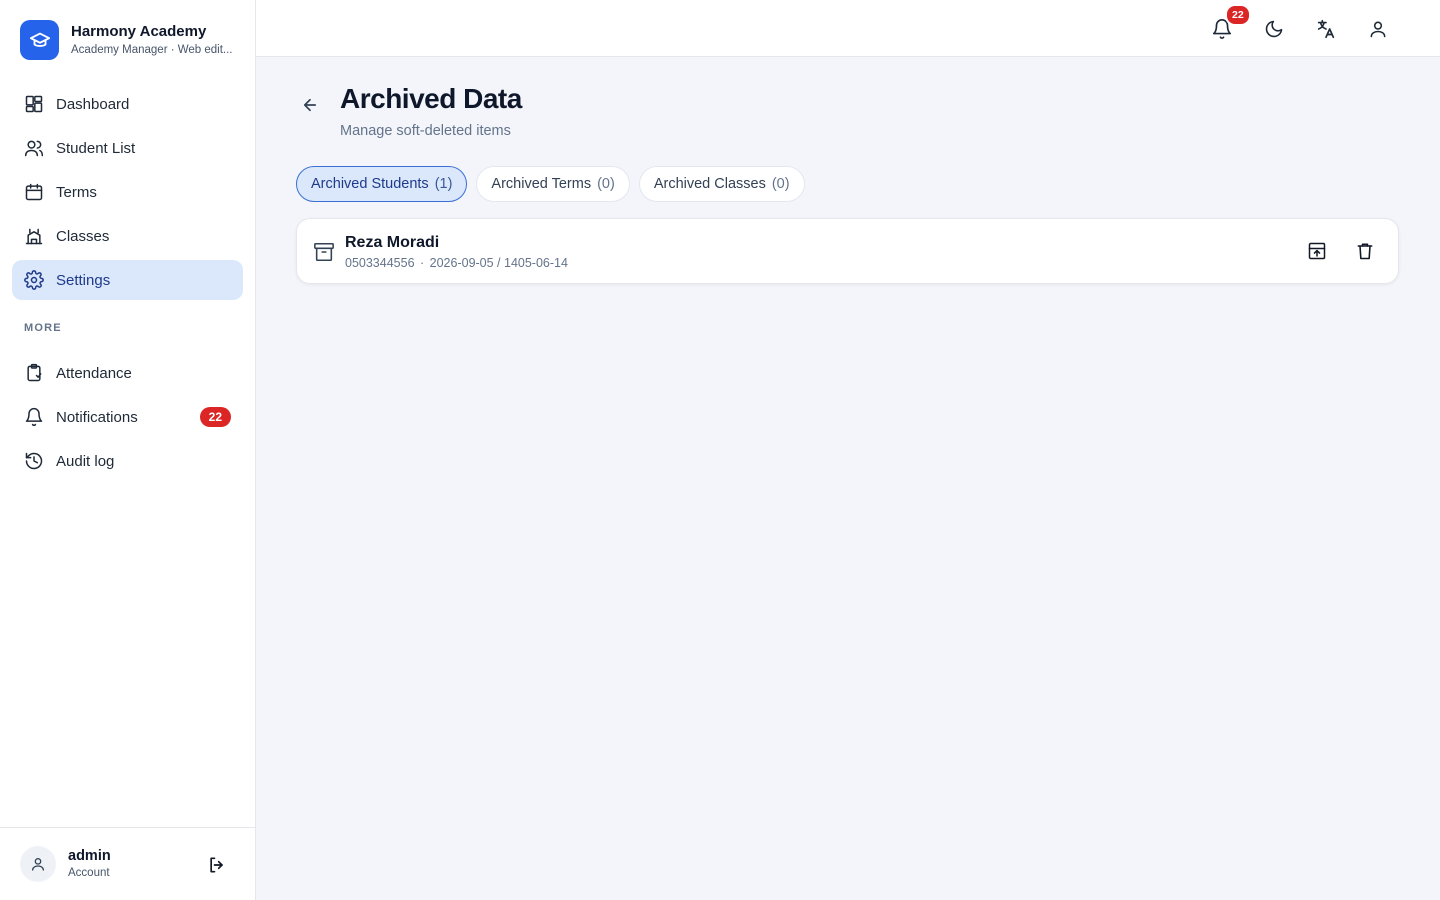 Image resolution: width=1440 pixels, height=900 pixels. I want to click on brand-title: Harmony Academy, so click(139, 31).